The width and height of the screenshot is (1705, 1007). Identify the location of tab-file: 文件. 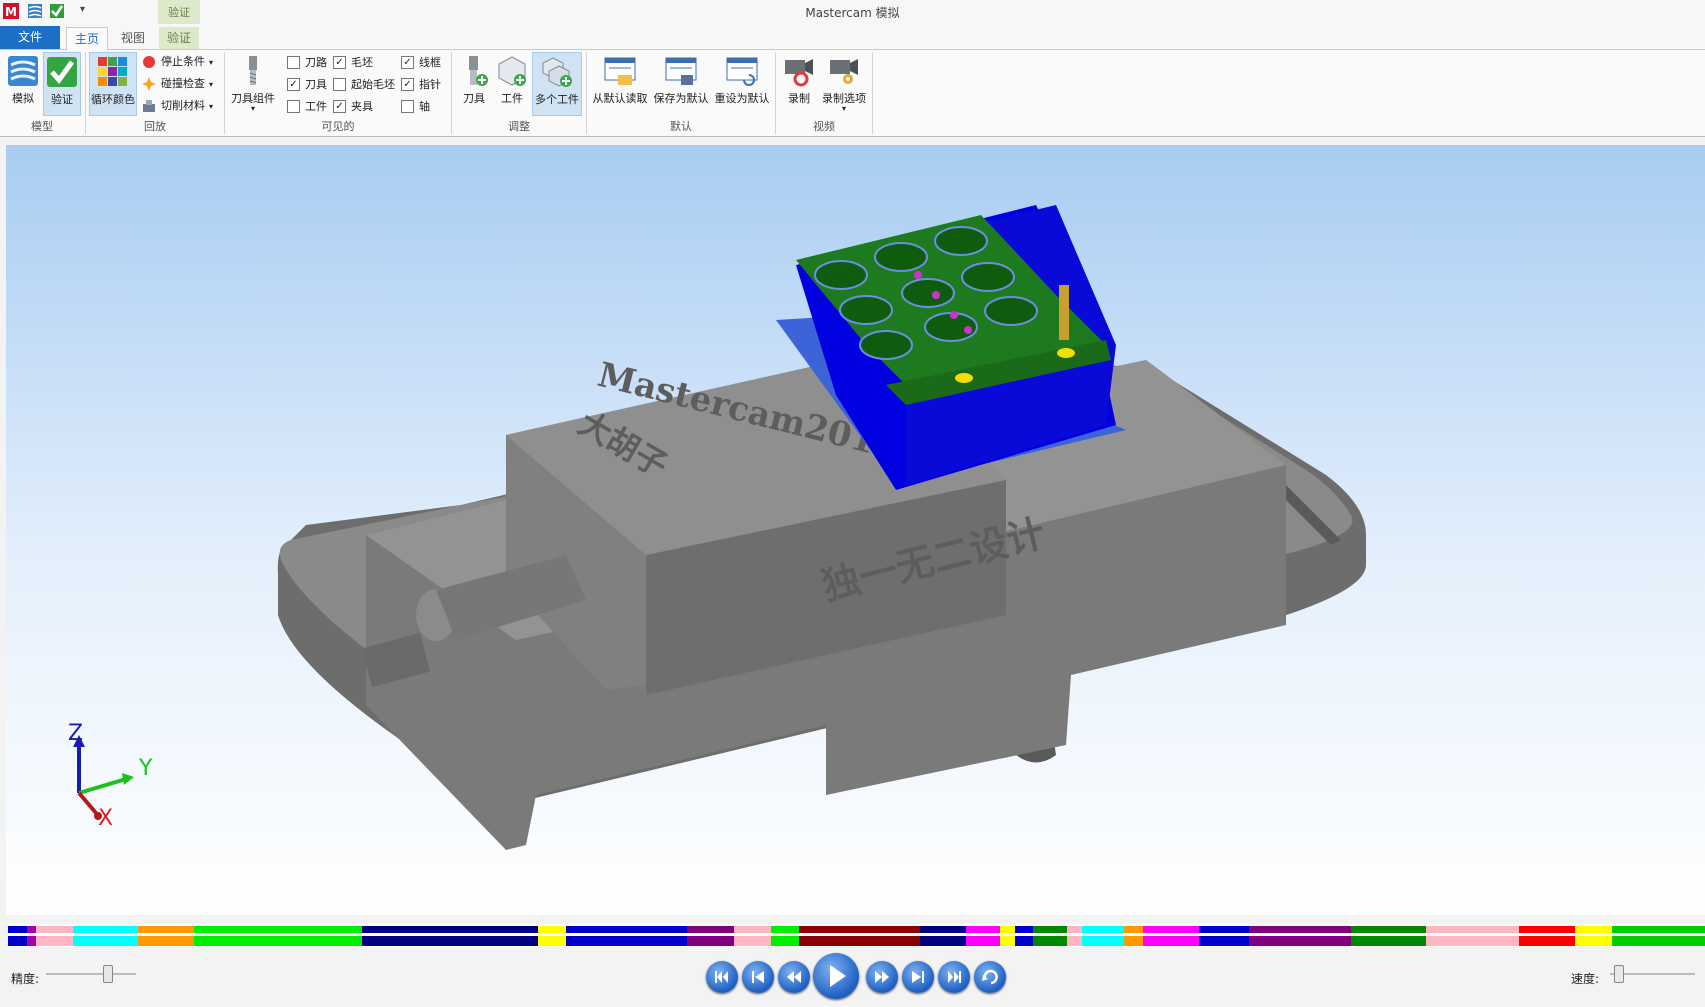
(30, 37).